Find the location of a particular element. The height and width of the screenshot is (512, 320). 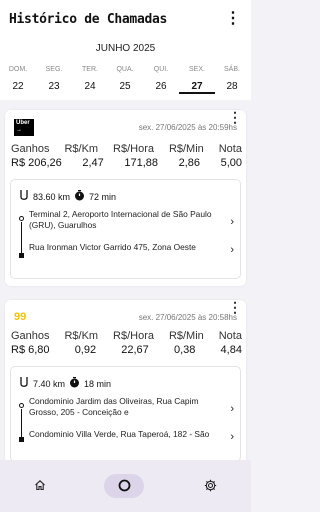

month-label: JUNHO 2025 is located at coordinates (125, 48).